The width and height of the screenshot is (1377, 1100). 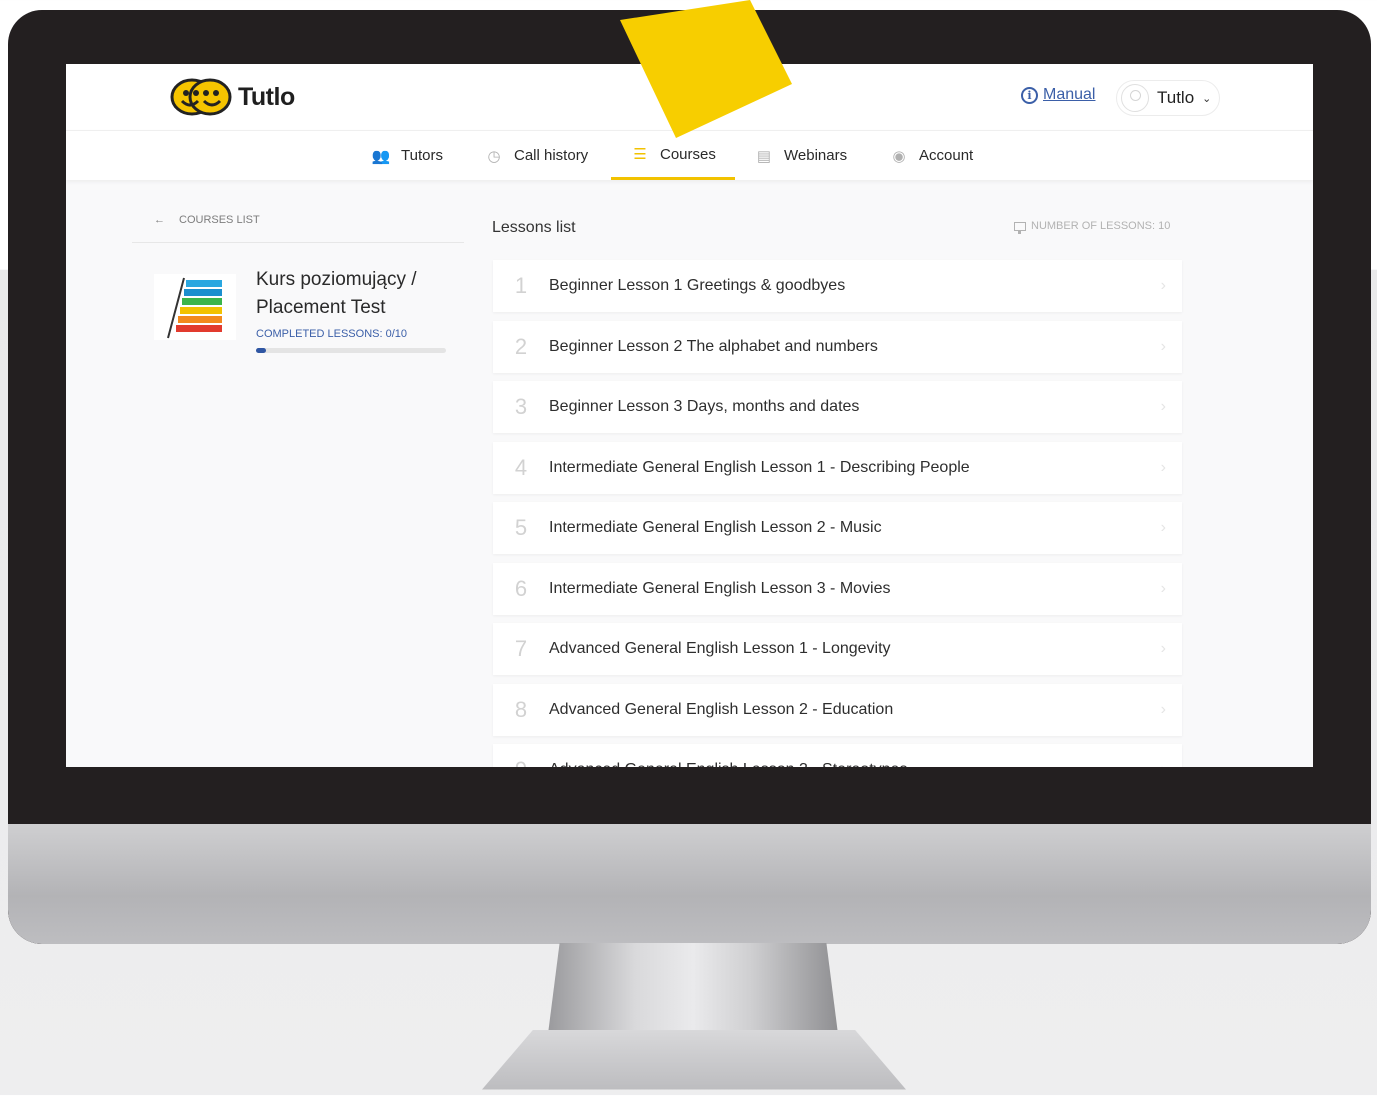 What do you see at coordinates (298, 228) in the screenshot?
I see `back-to-courses-link: ← COURSES LIST` at bounding box center [298, 228].